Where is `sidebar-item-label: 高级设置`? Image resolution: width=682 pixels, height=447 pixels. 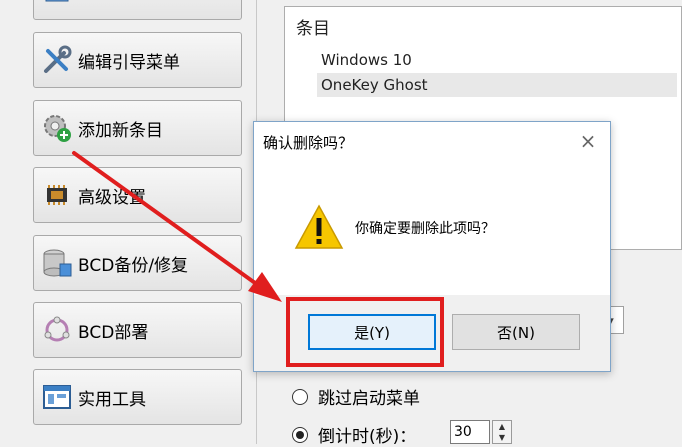 sidebar-item-label: 高级设置 is located at coordinates (112, 197).